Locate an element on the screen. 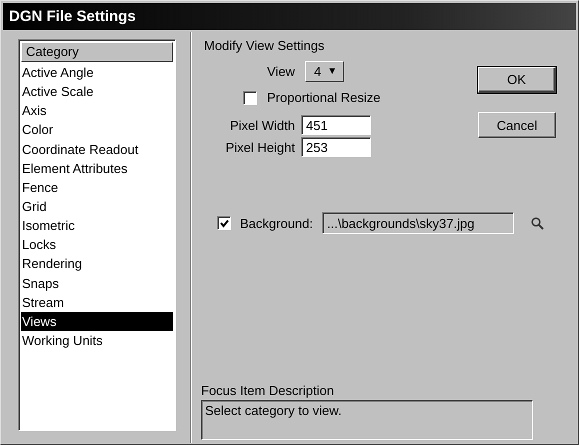 This screenshot has height=445, width=579. checkbox-label: Background: is located at coordinates (276, 223).